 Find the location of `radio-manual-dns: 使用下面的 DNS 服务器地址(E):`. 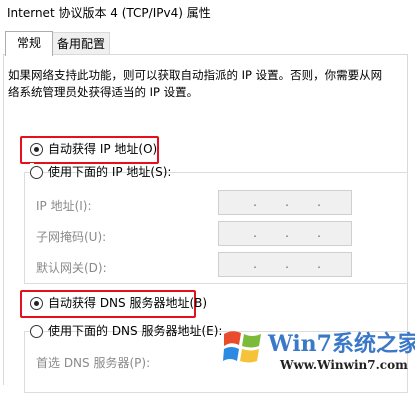

radio-manual-dns: 使用下面的 DNS 服务器地址(E): is located at coordinates (126, 331).